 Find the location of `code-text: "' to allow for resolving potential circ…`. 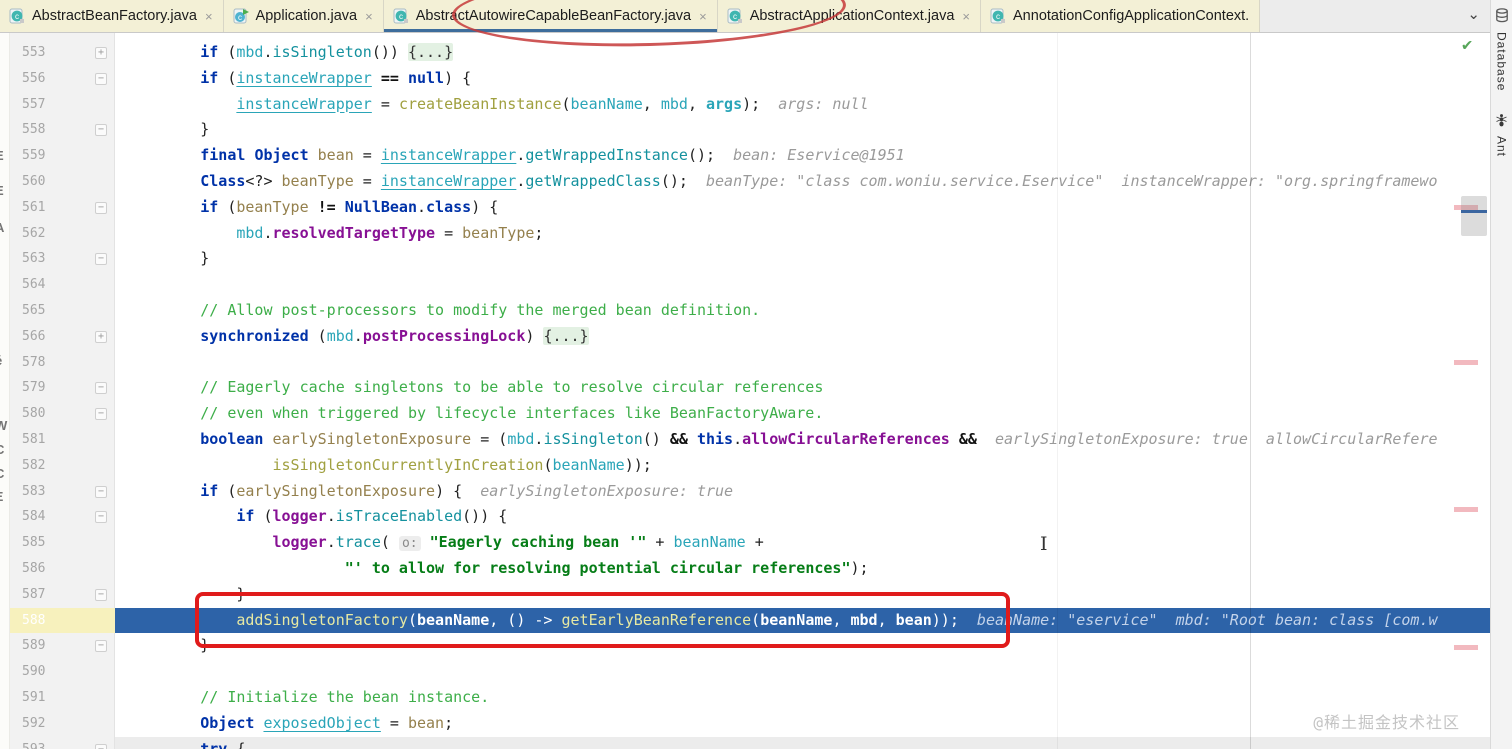

code-text: "' to allow for resolving potential circ… is located at coordinates (802, 569).